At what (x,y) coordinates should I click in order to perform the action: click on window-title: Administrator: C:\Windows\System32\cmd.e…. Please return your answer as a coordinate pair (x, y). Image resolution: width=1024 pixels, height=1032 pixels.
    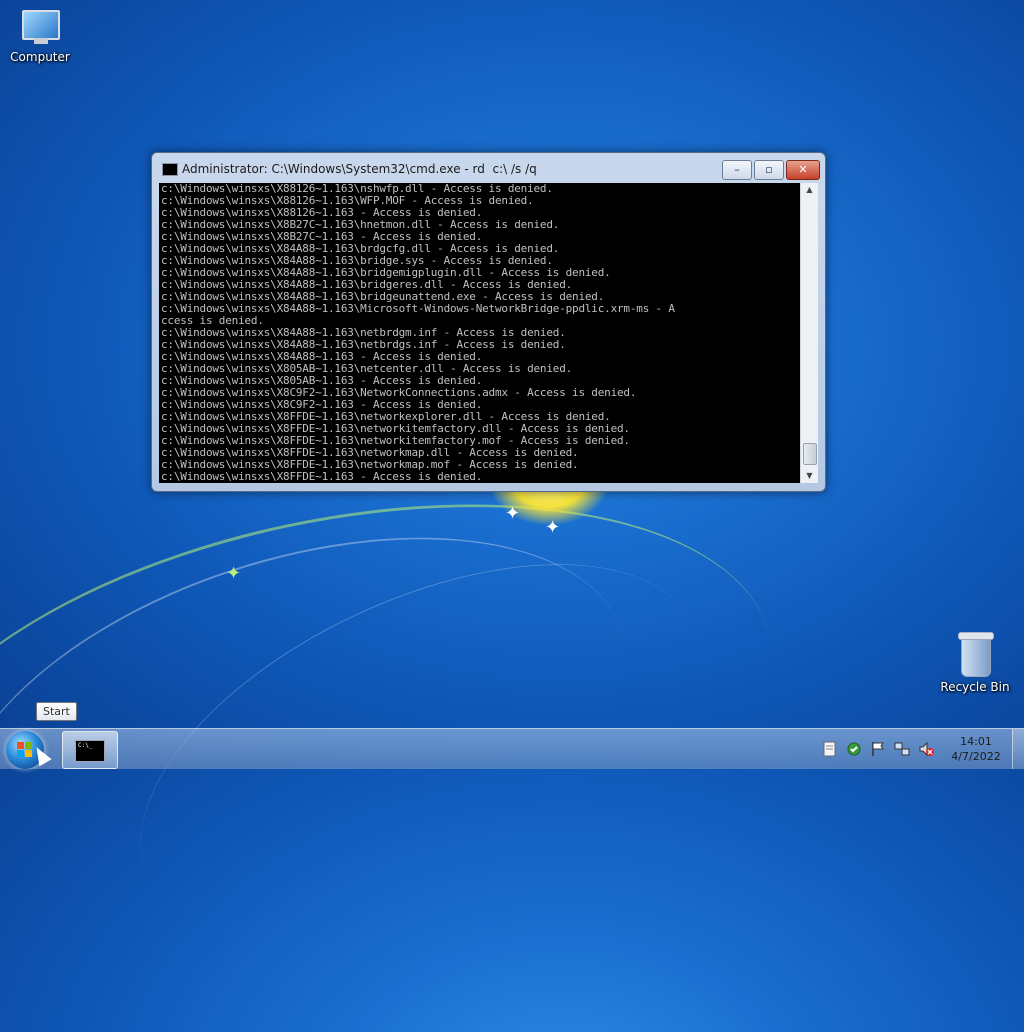
    Looking at the image, I should click on (359, 169).